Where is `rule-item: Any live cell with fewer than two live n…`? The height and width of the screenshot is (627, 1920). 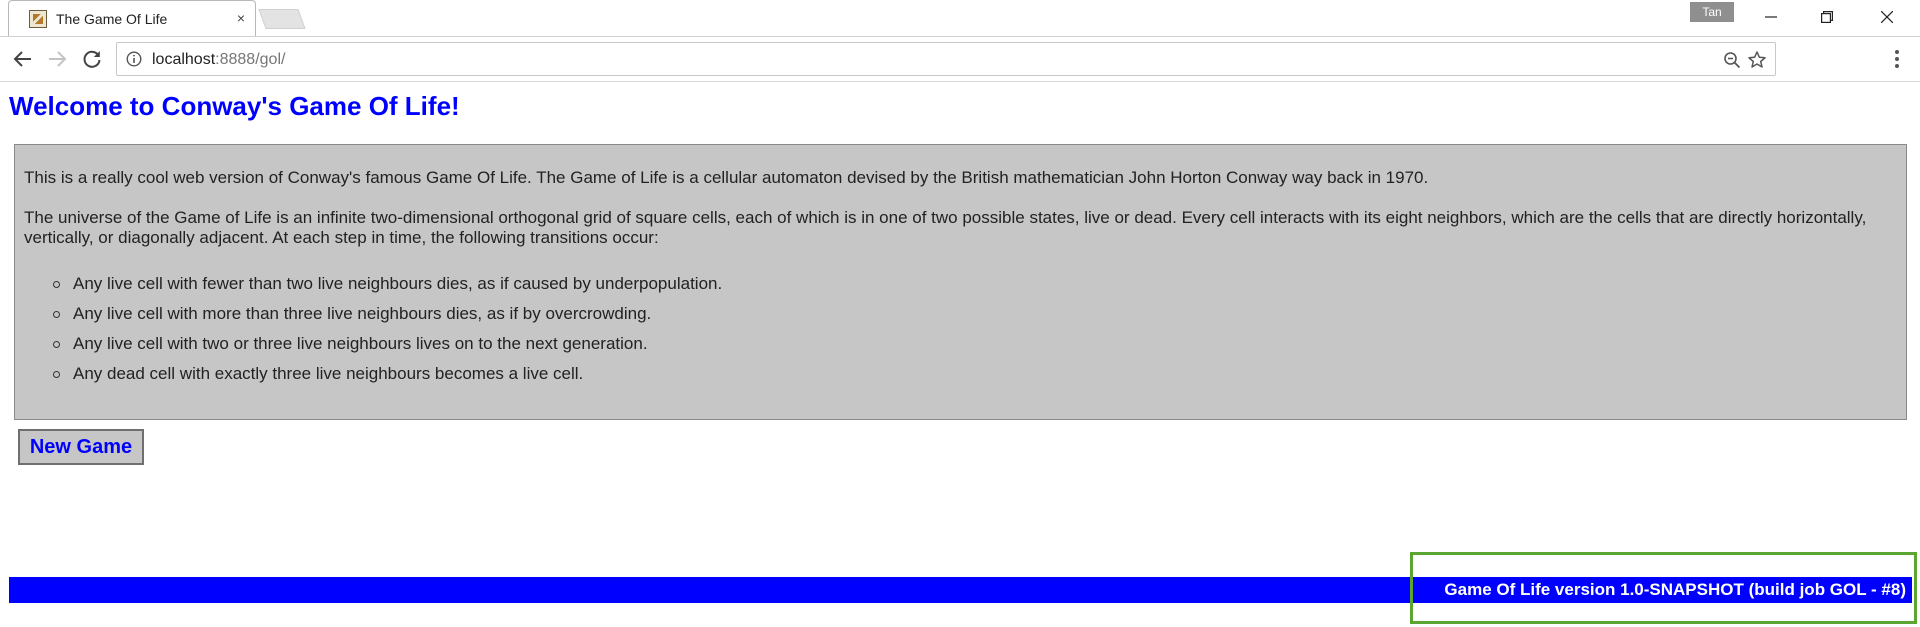
rule-item: Any live cell with fewer than two live n… is located at coordinates (368, 289).